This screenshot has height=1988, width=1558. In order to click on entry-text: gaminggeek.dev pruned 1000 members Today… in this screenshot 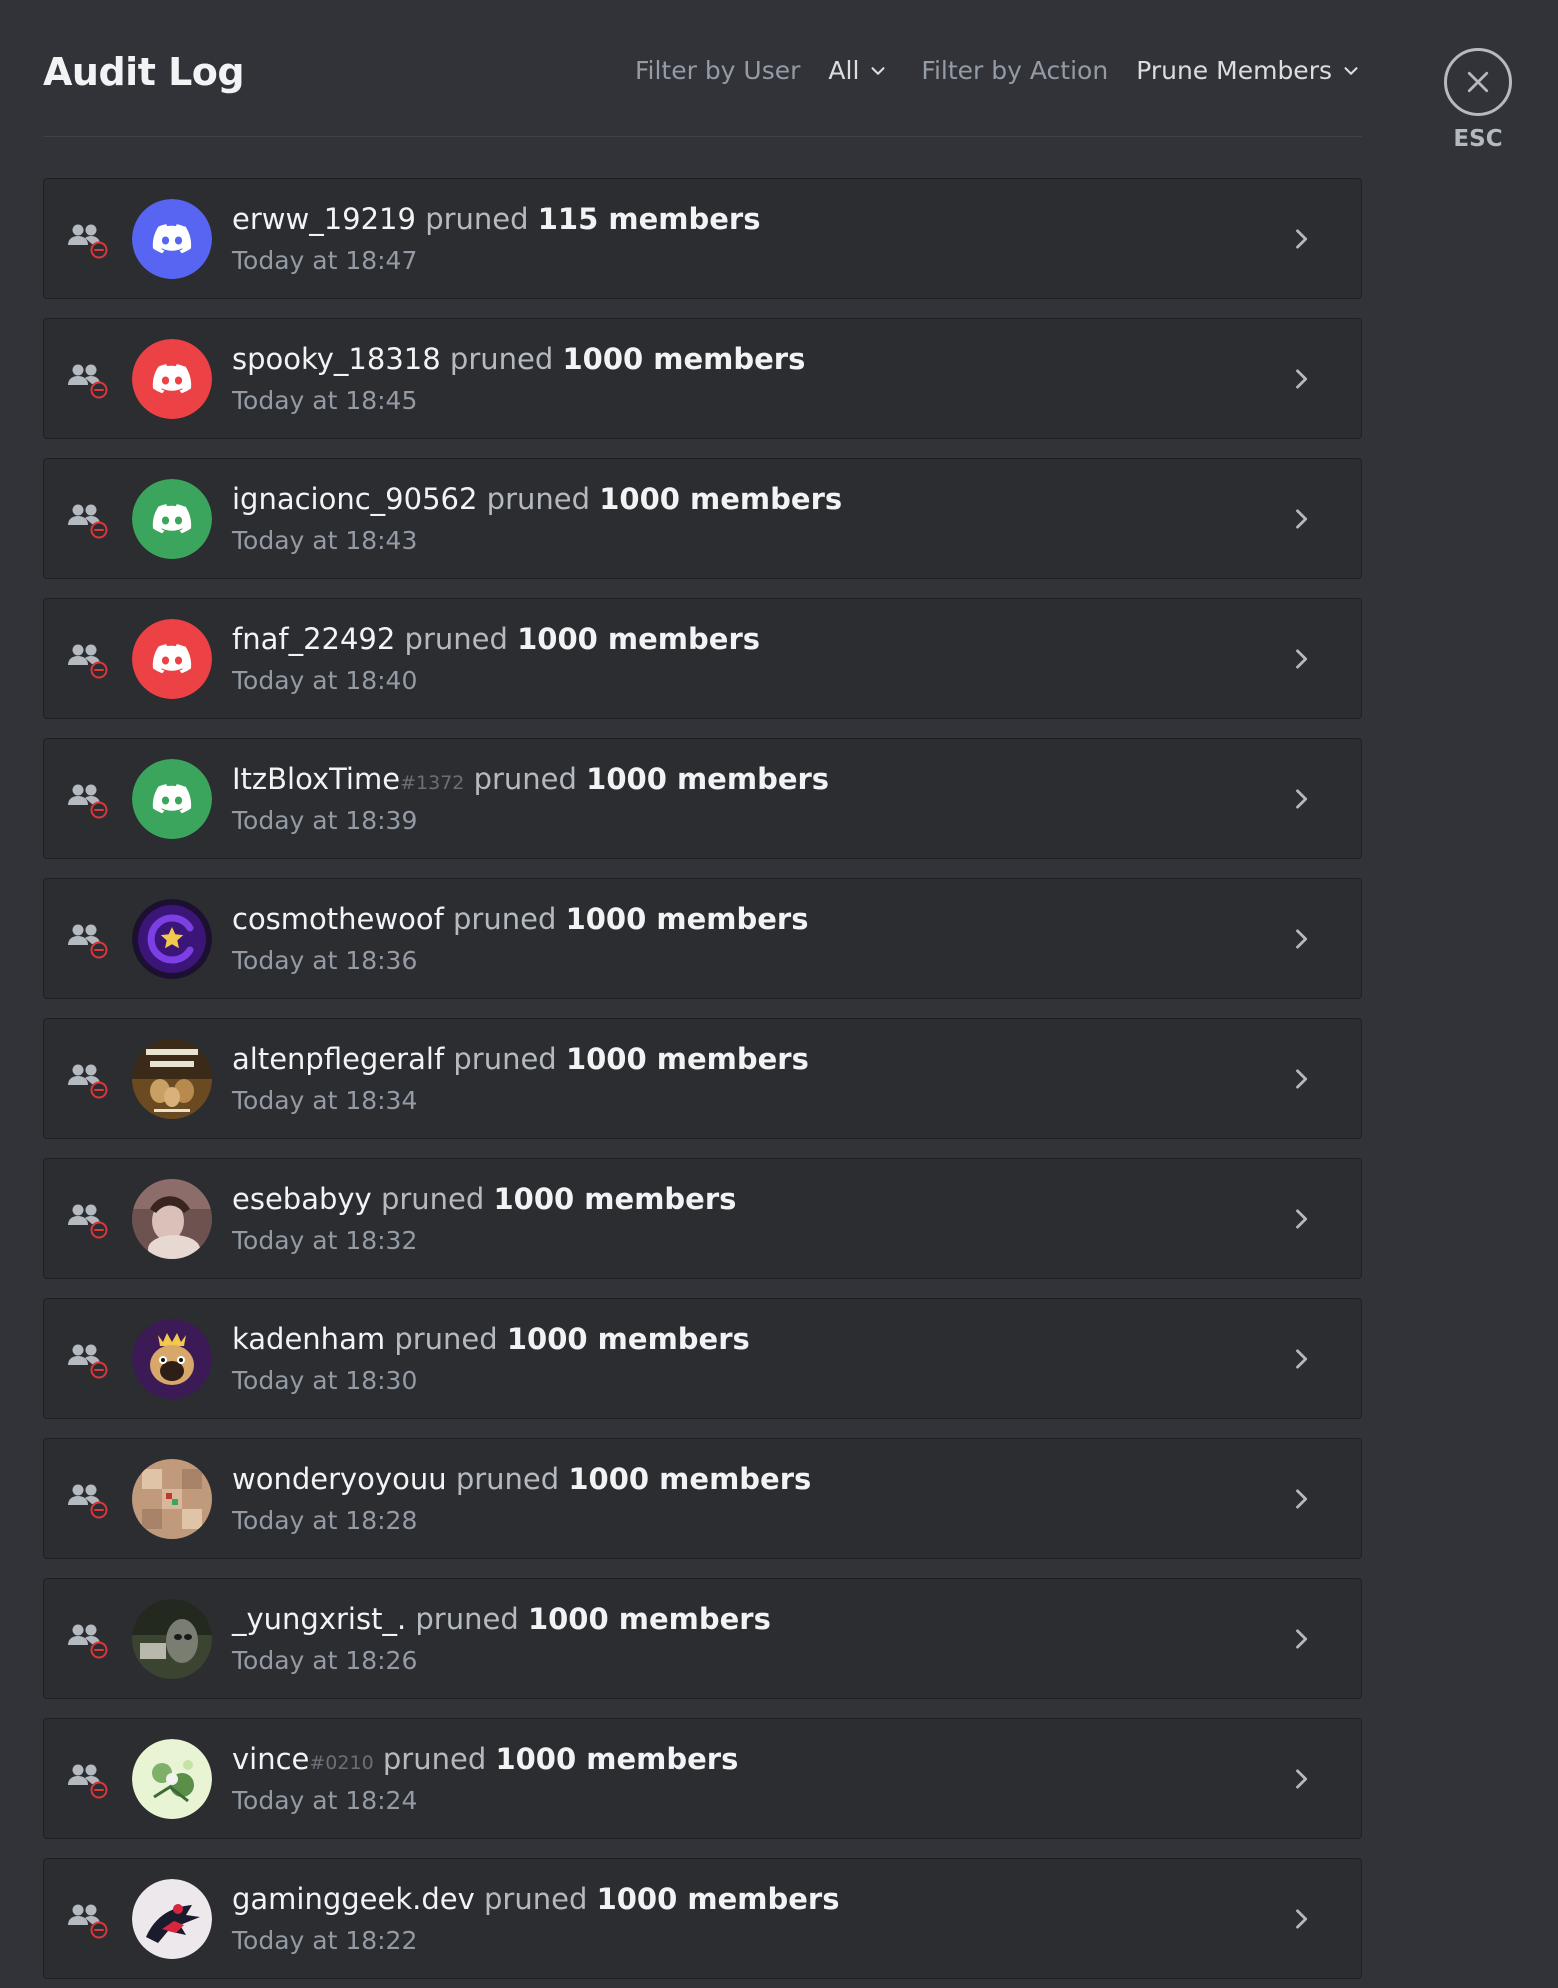, I will do `click(535, 1919)`.